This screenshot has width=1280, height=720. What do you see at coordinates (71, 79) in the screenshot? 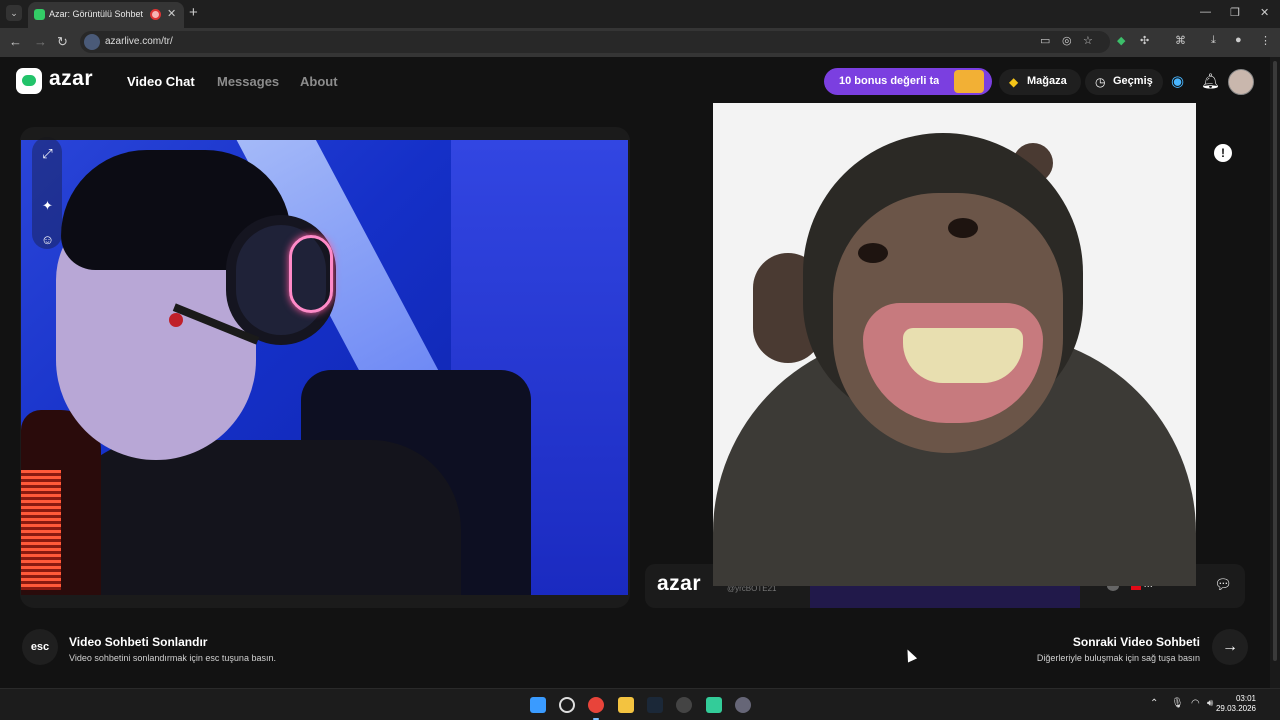
I see `brand-logo-text: azar` at bounding box center [71, 79].